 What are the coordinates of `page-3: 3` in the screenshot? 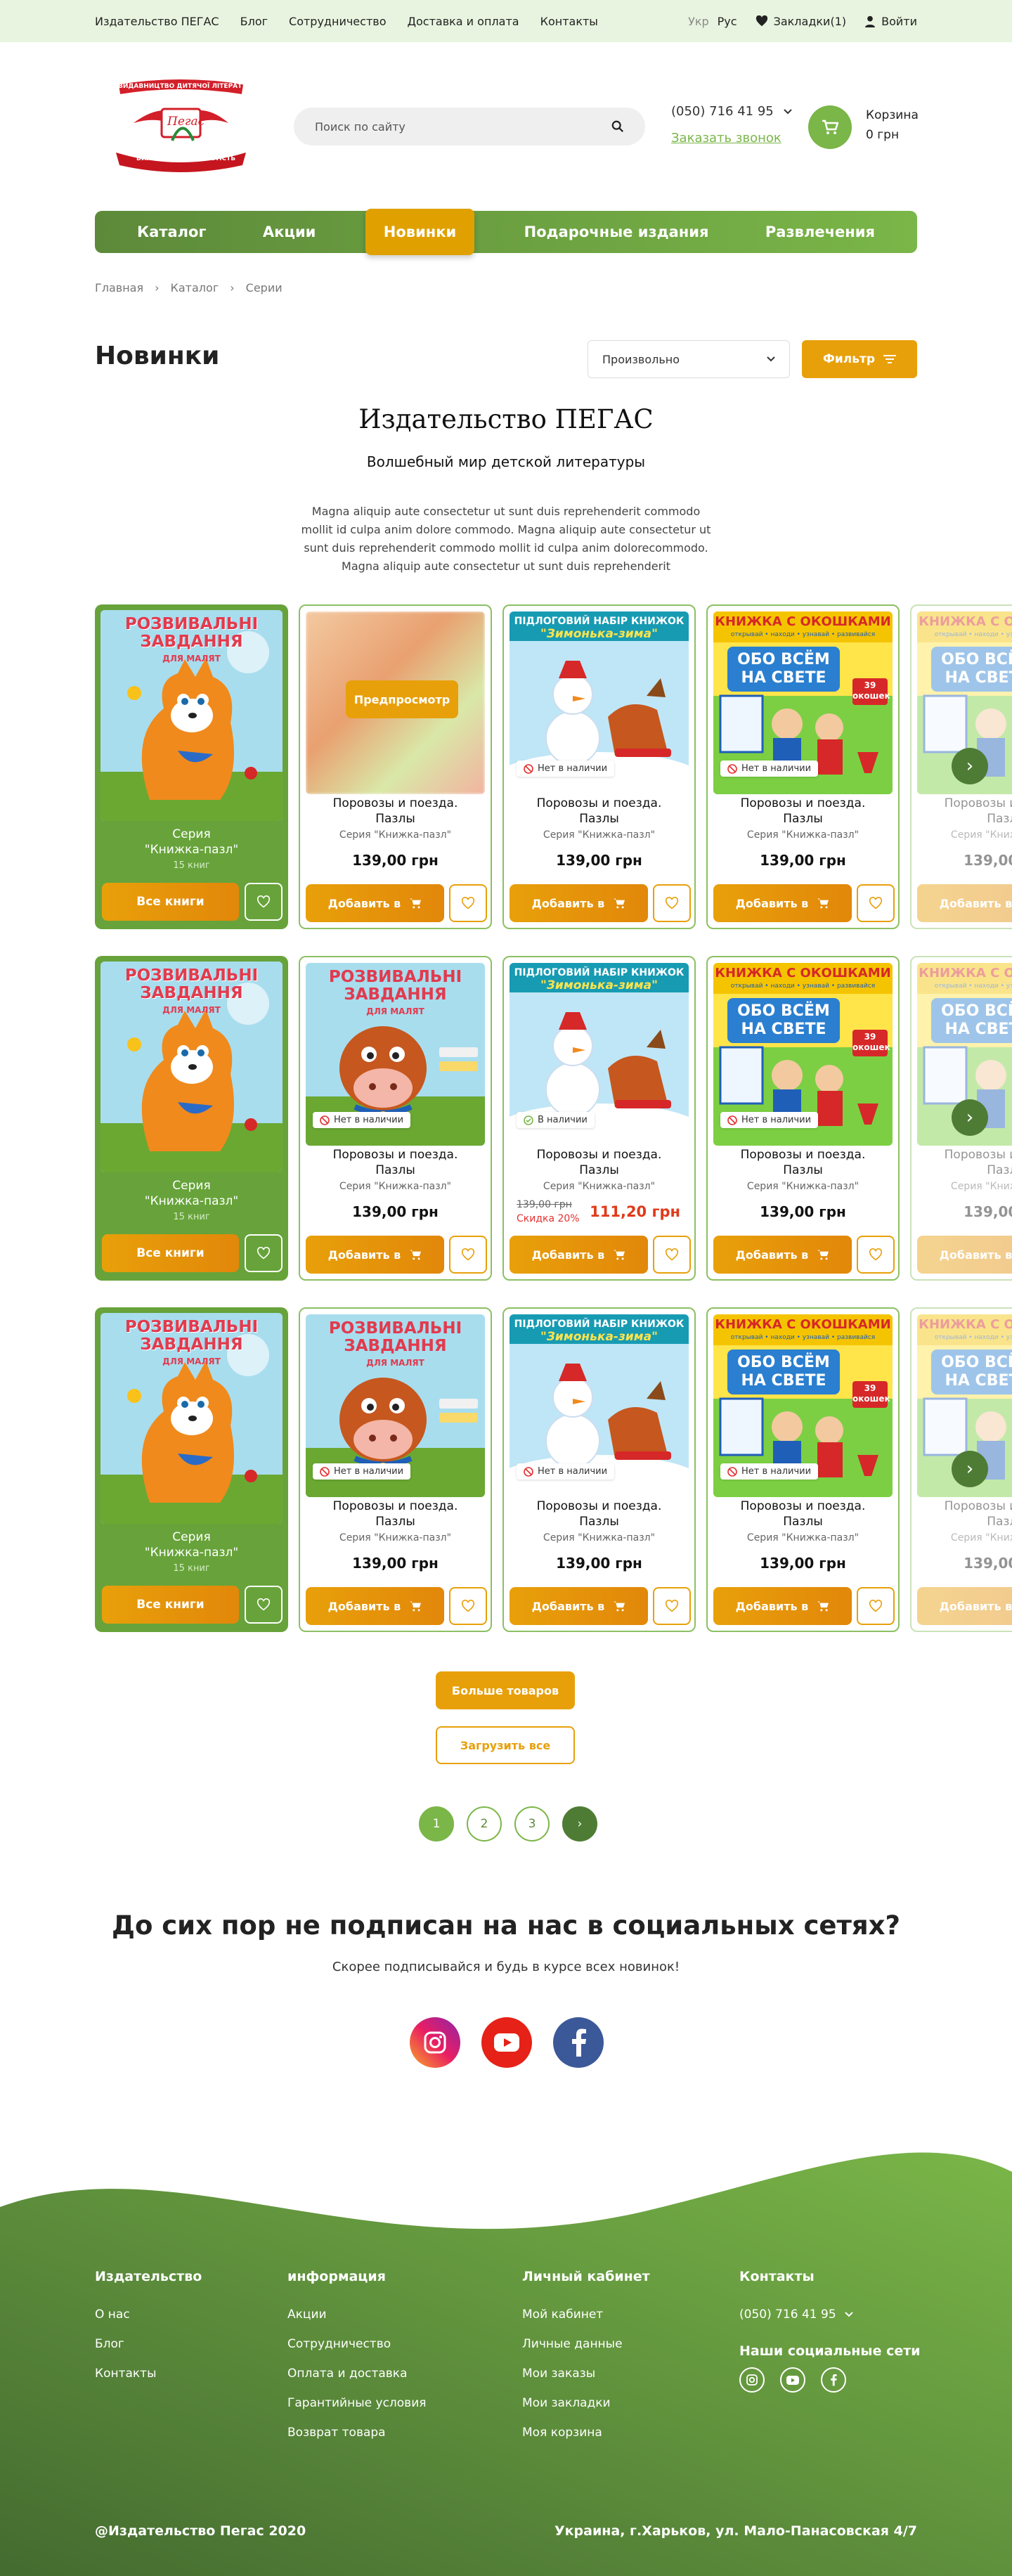 It's located at (532, 1824).